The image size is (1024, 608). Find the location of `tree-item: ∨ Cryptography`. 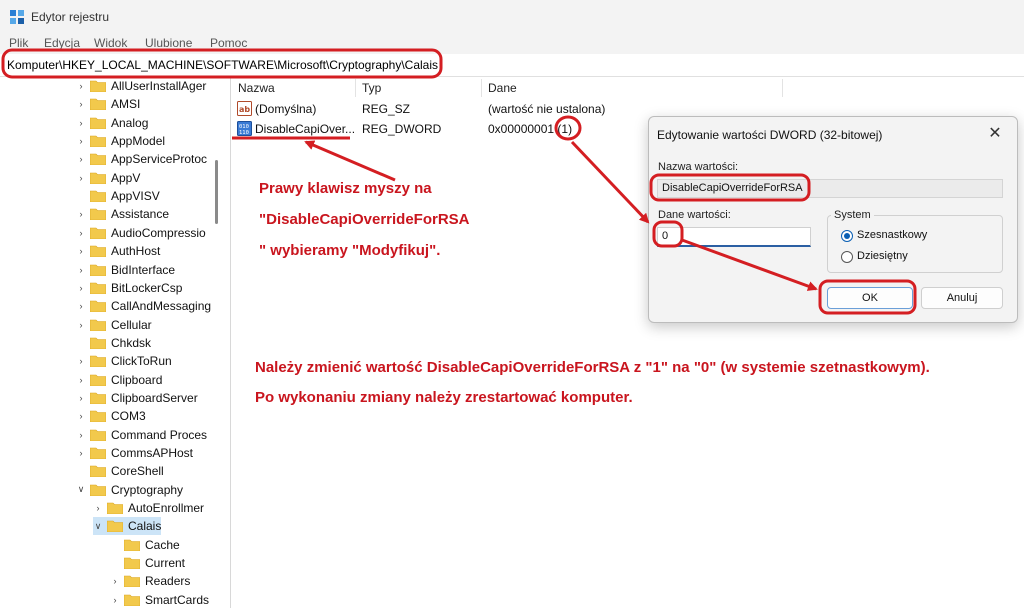

tree-item: ∨ Cryptography is located at coordinates (129, 490).